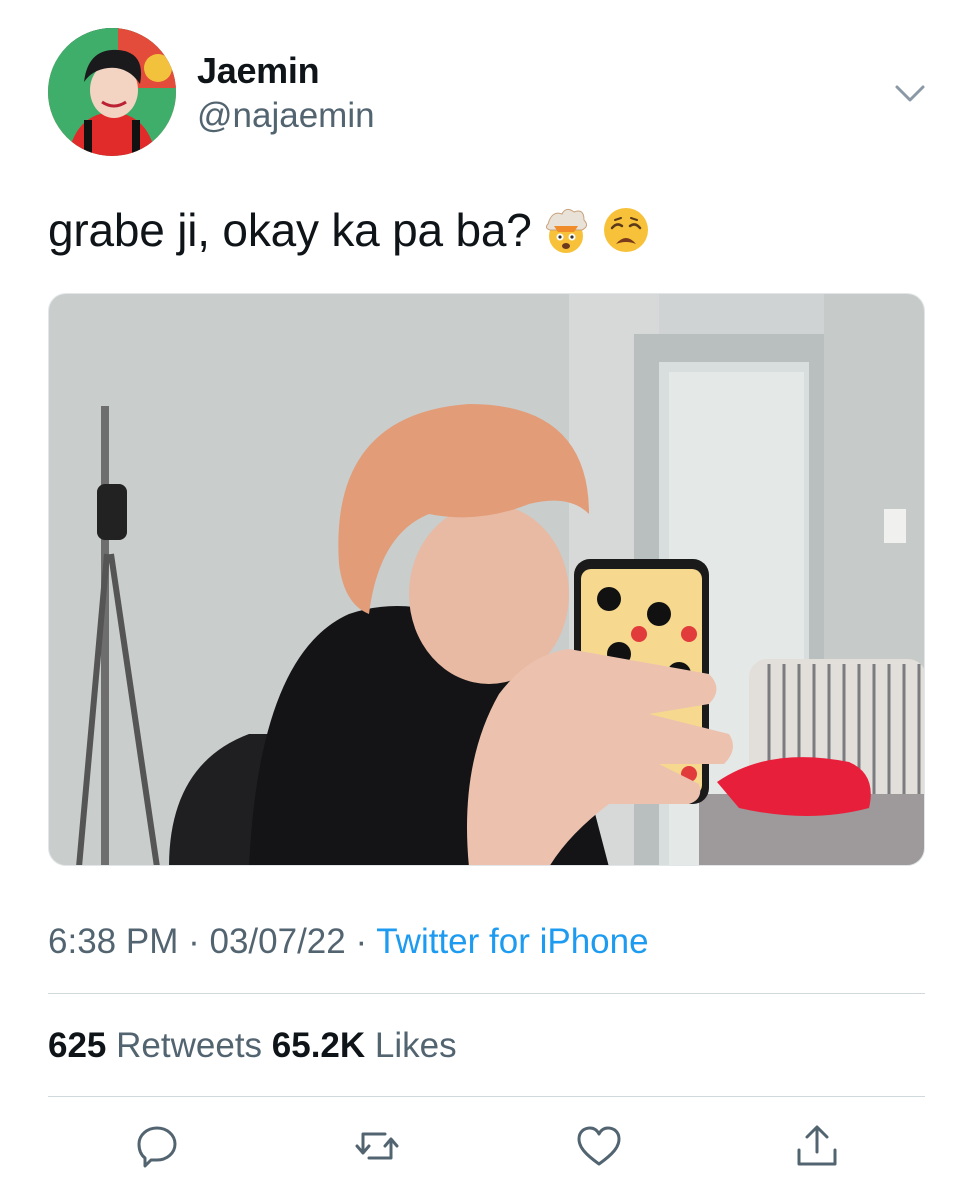 Image resolution: width=972 pixels, height=1200 pixels. I want to click on retweets-stat: 625 Retweets, so click(160, 1045).